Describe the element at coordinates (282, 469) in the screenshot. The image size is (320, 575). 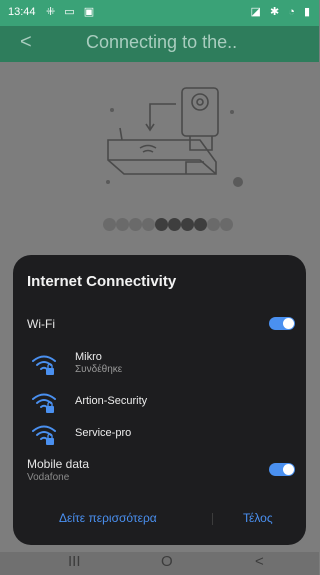
I see `mobile-data-toggle` at that location.